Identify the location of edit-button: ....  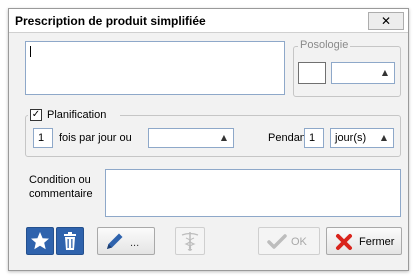
(126, 241).